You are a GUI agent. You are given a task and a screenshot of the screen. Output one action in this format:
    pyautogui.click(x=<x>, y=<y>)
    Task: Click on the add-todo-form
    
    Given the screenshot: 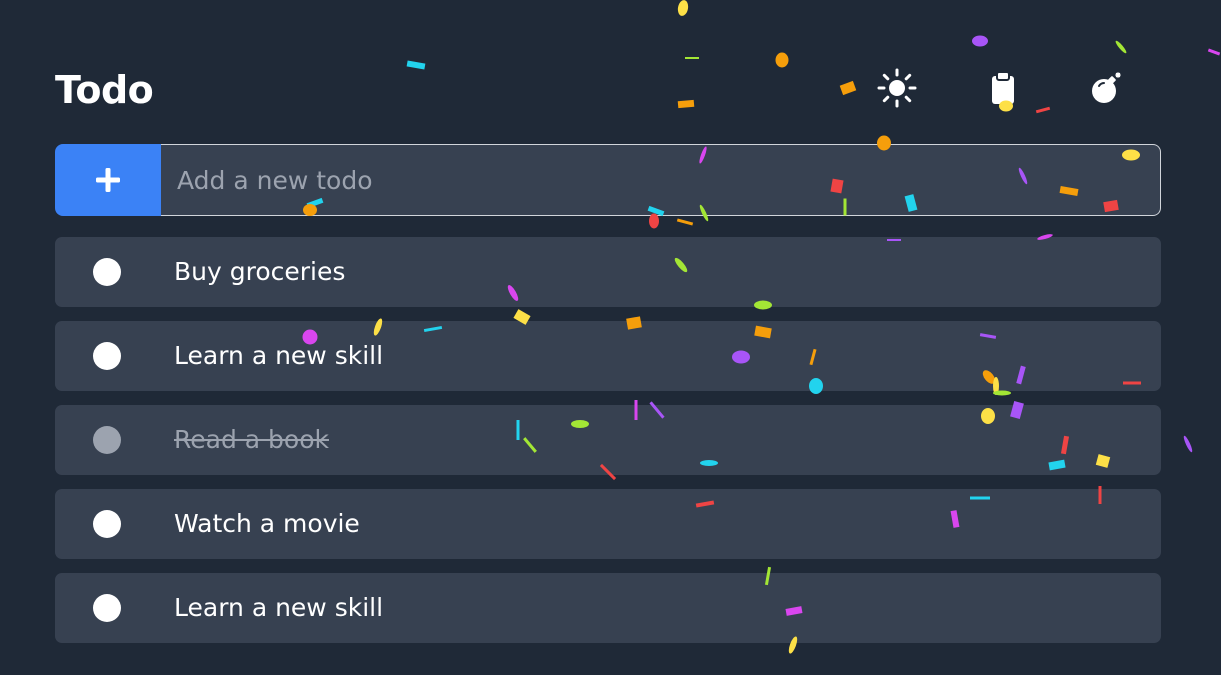 What is the action you would take?
    pyautogui.click(x=608, y=180)
    